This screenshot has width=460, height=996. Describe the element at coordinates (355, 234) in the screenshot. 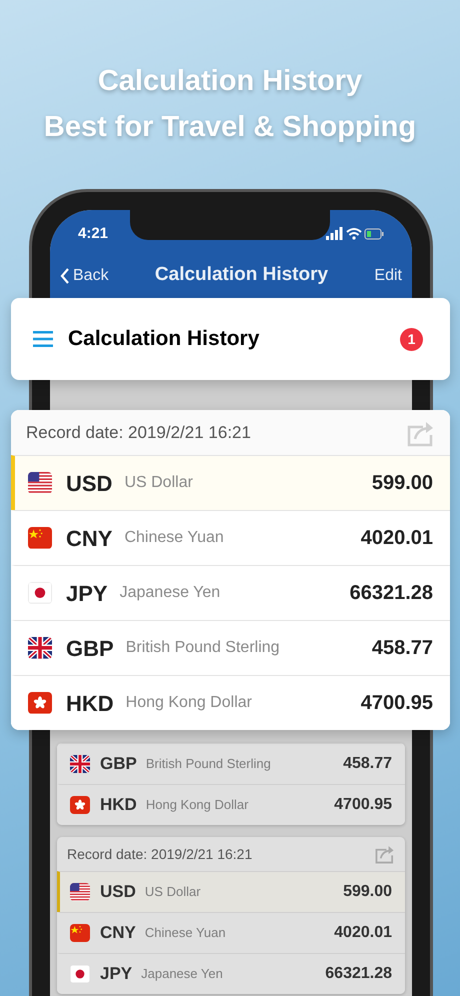

I see `status-icons` at that location.